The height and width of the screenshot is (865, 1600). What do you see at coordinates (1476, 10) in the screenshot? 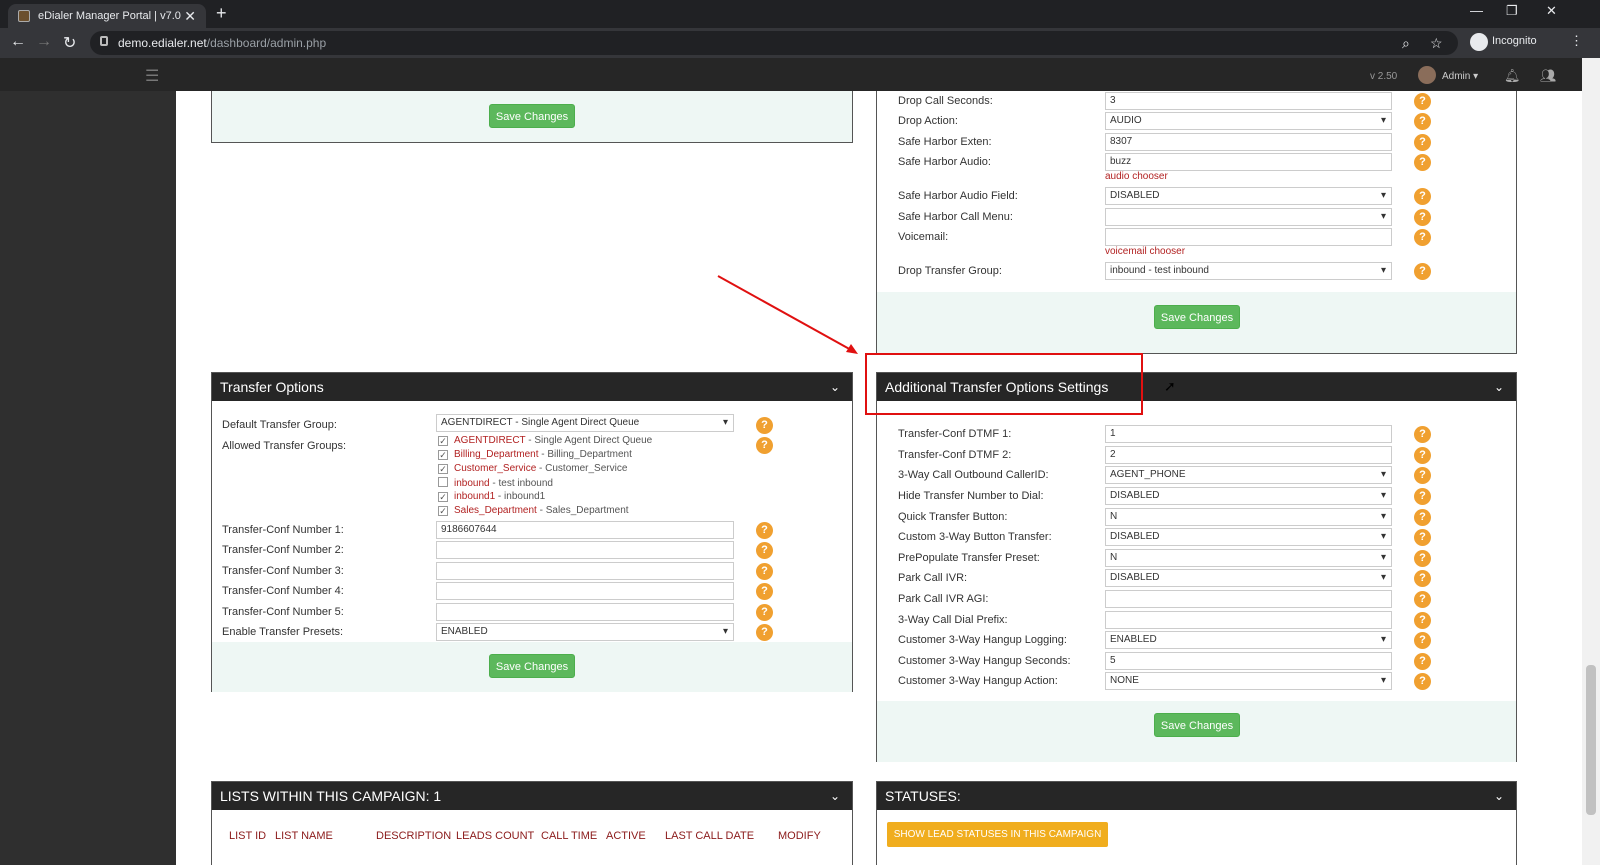
I see `minimize-icon: —` at bounding box center [1476, 10].